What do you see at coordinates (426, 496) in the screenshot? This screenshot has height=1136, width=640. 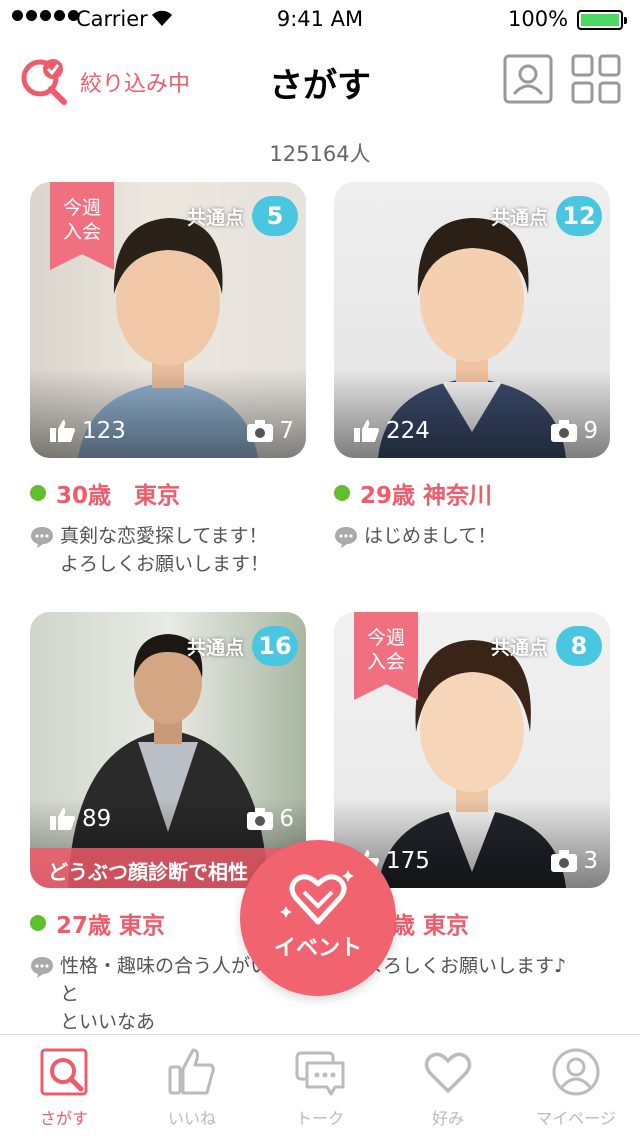 I see `age-area: 29歳 神奈川` at bounding box center [426, 496].